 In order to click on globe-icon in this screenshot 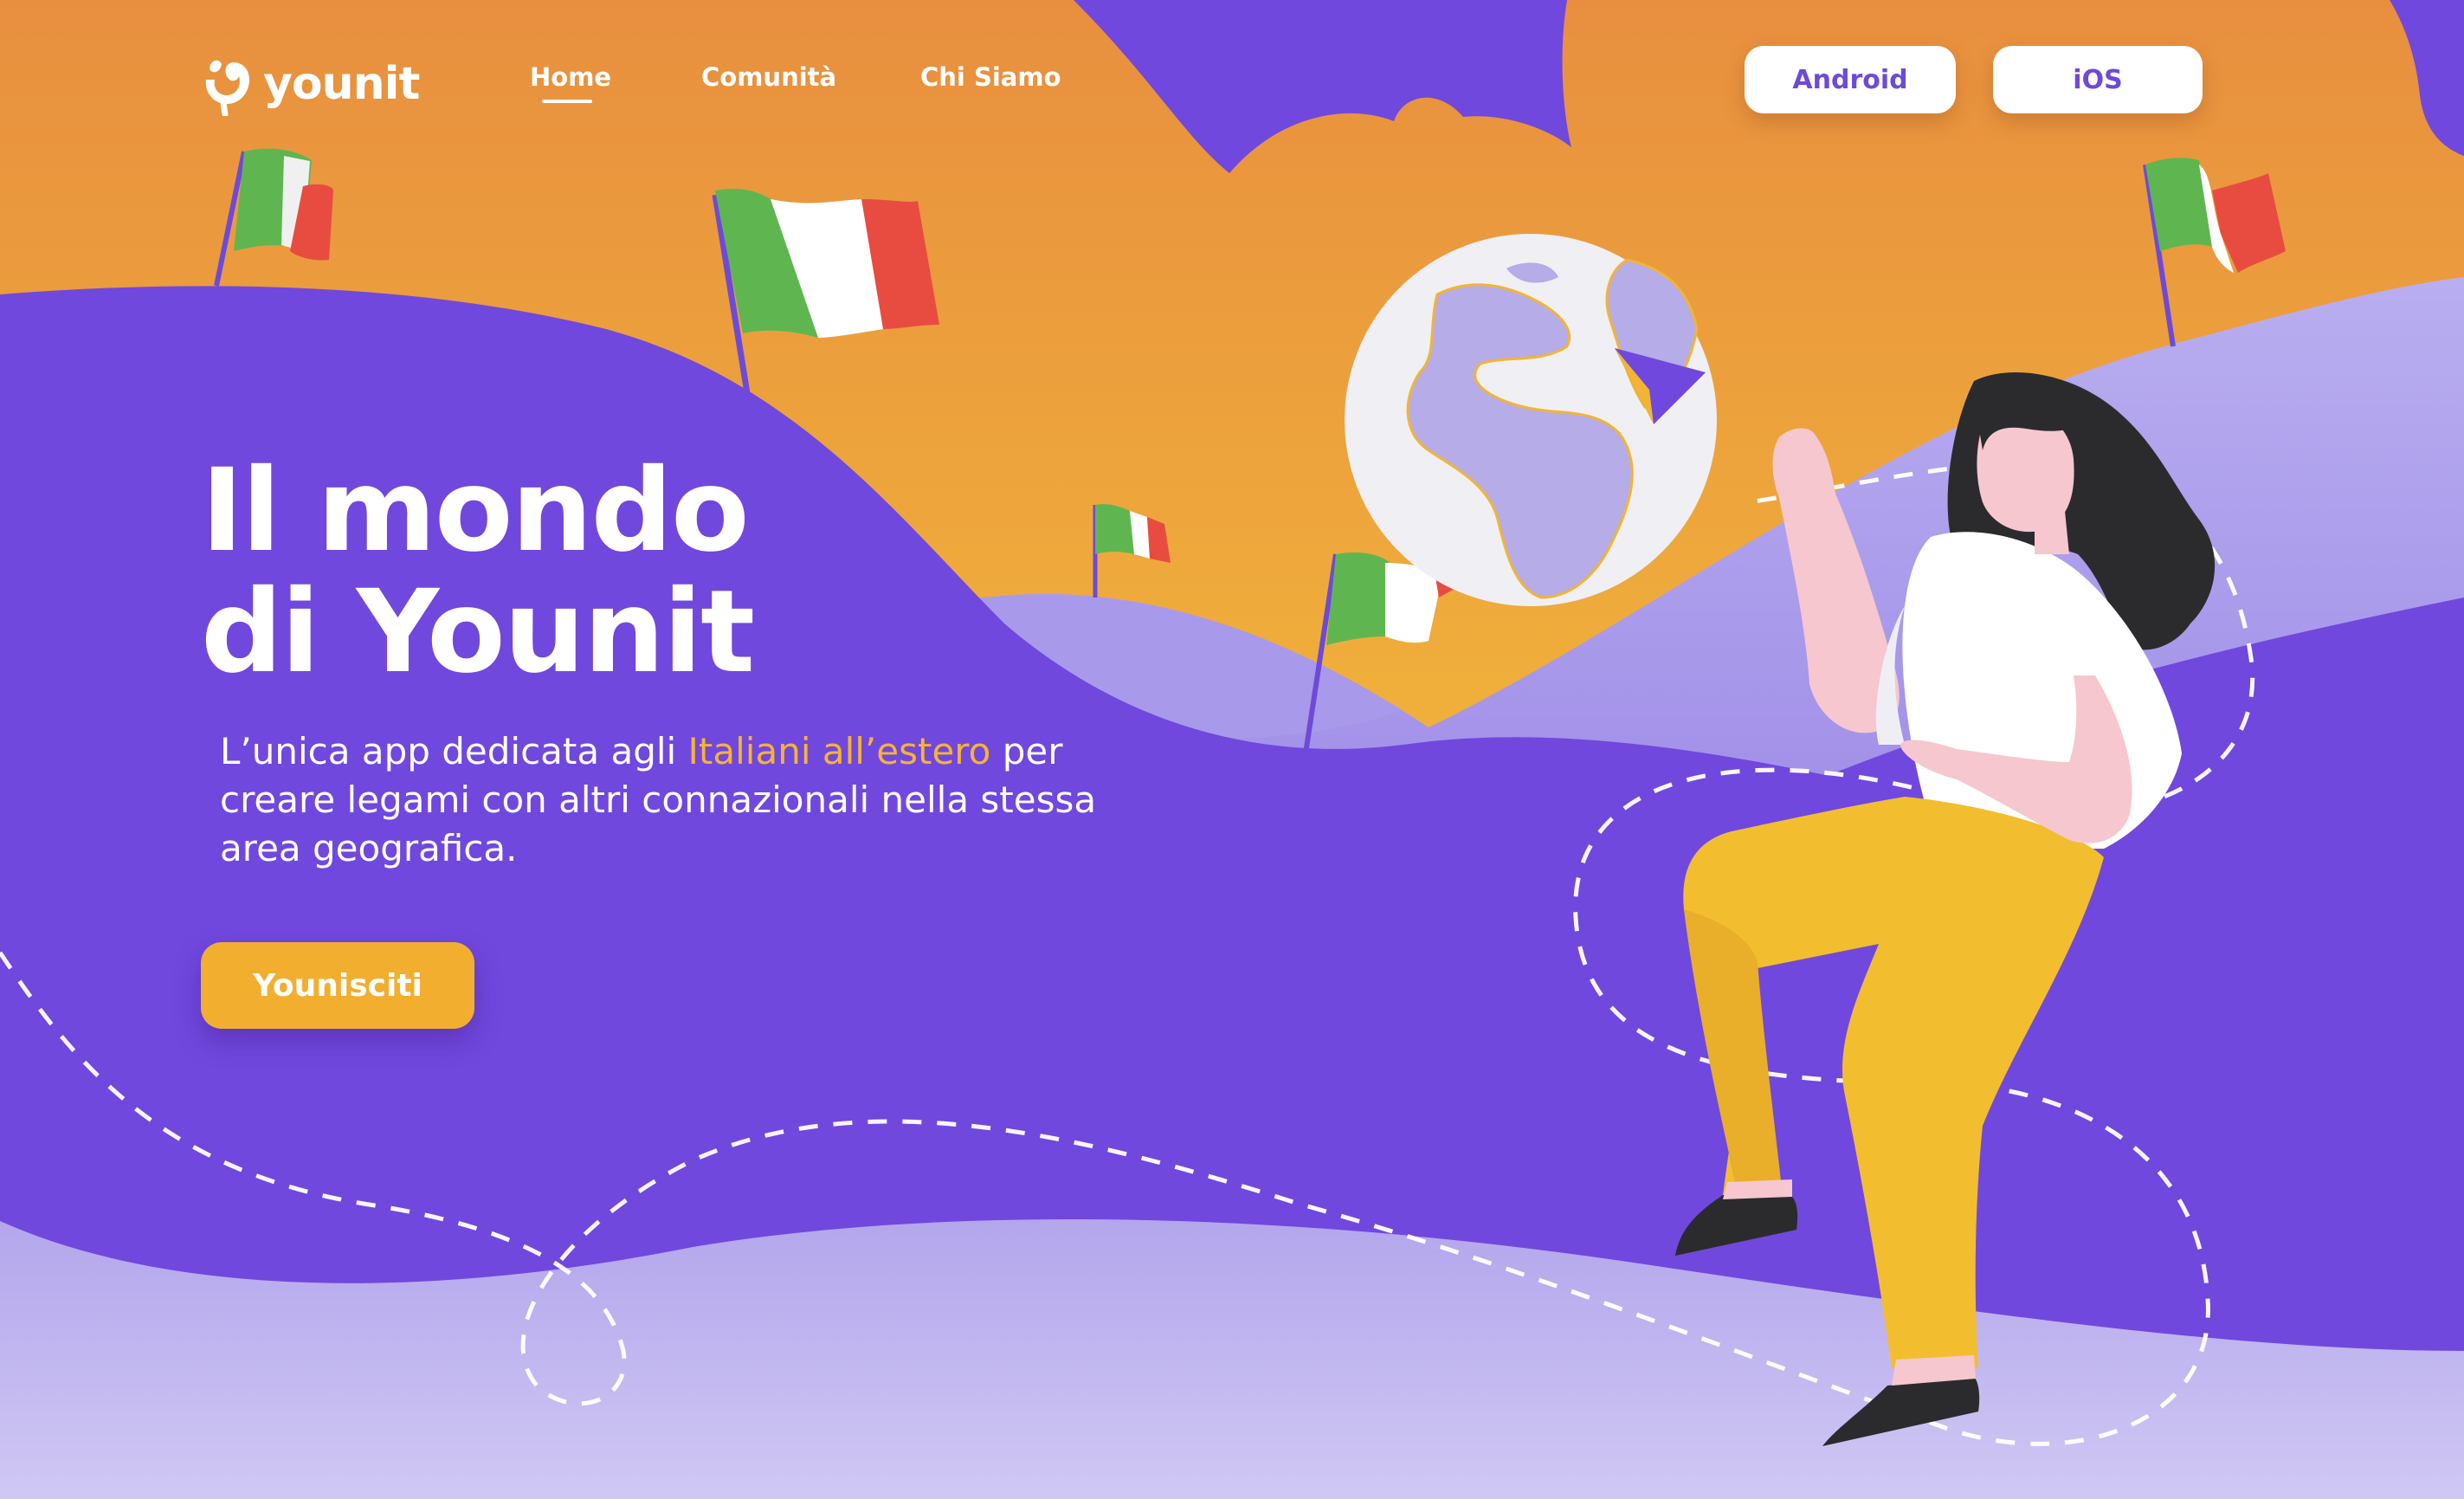, I will do `click(1531, 420)`.